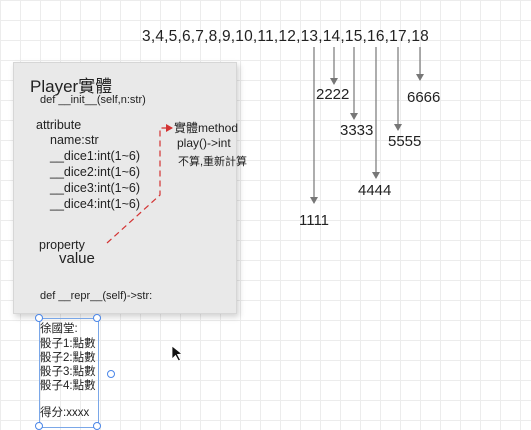  Describe the element at coordinates (59, 329) in the screenshot. I see `text-box-line: 徐國堂:` at that location.